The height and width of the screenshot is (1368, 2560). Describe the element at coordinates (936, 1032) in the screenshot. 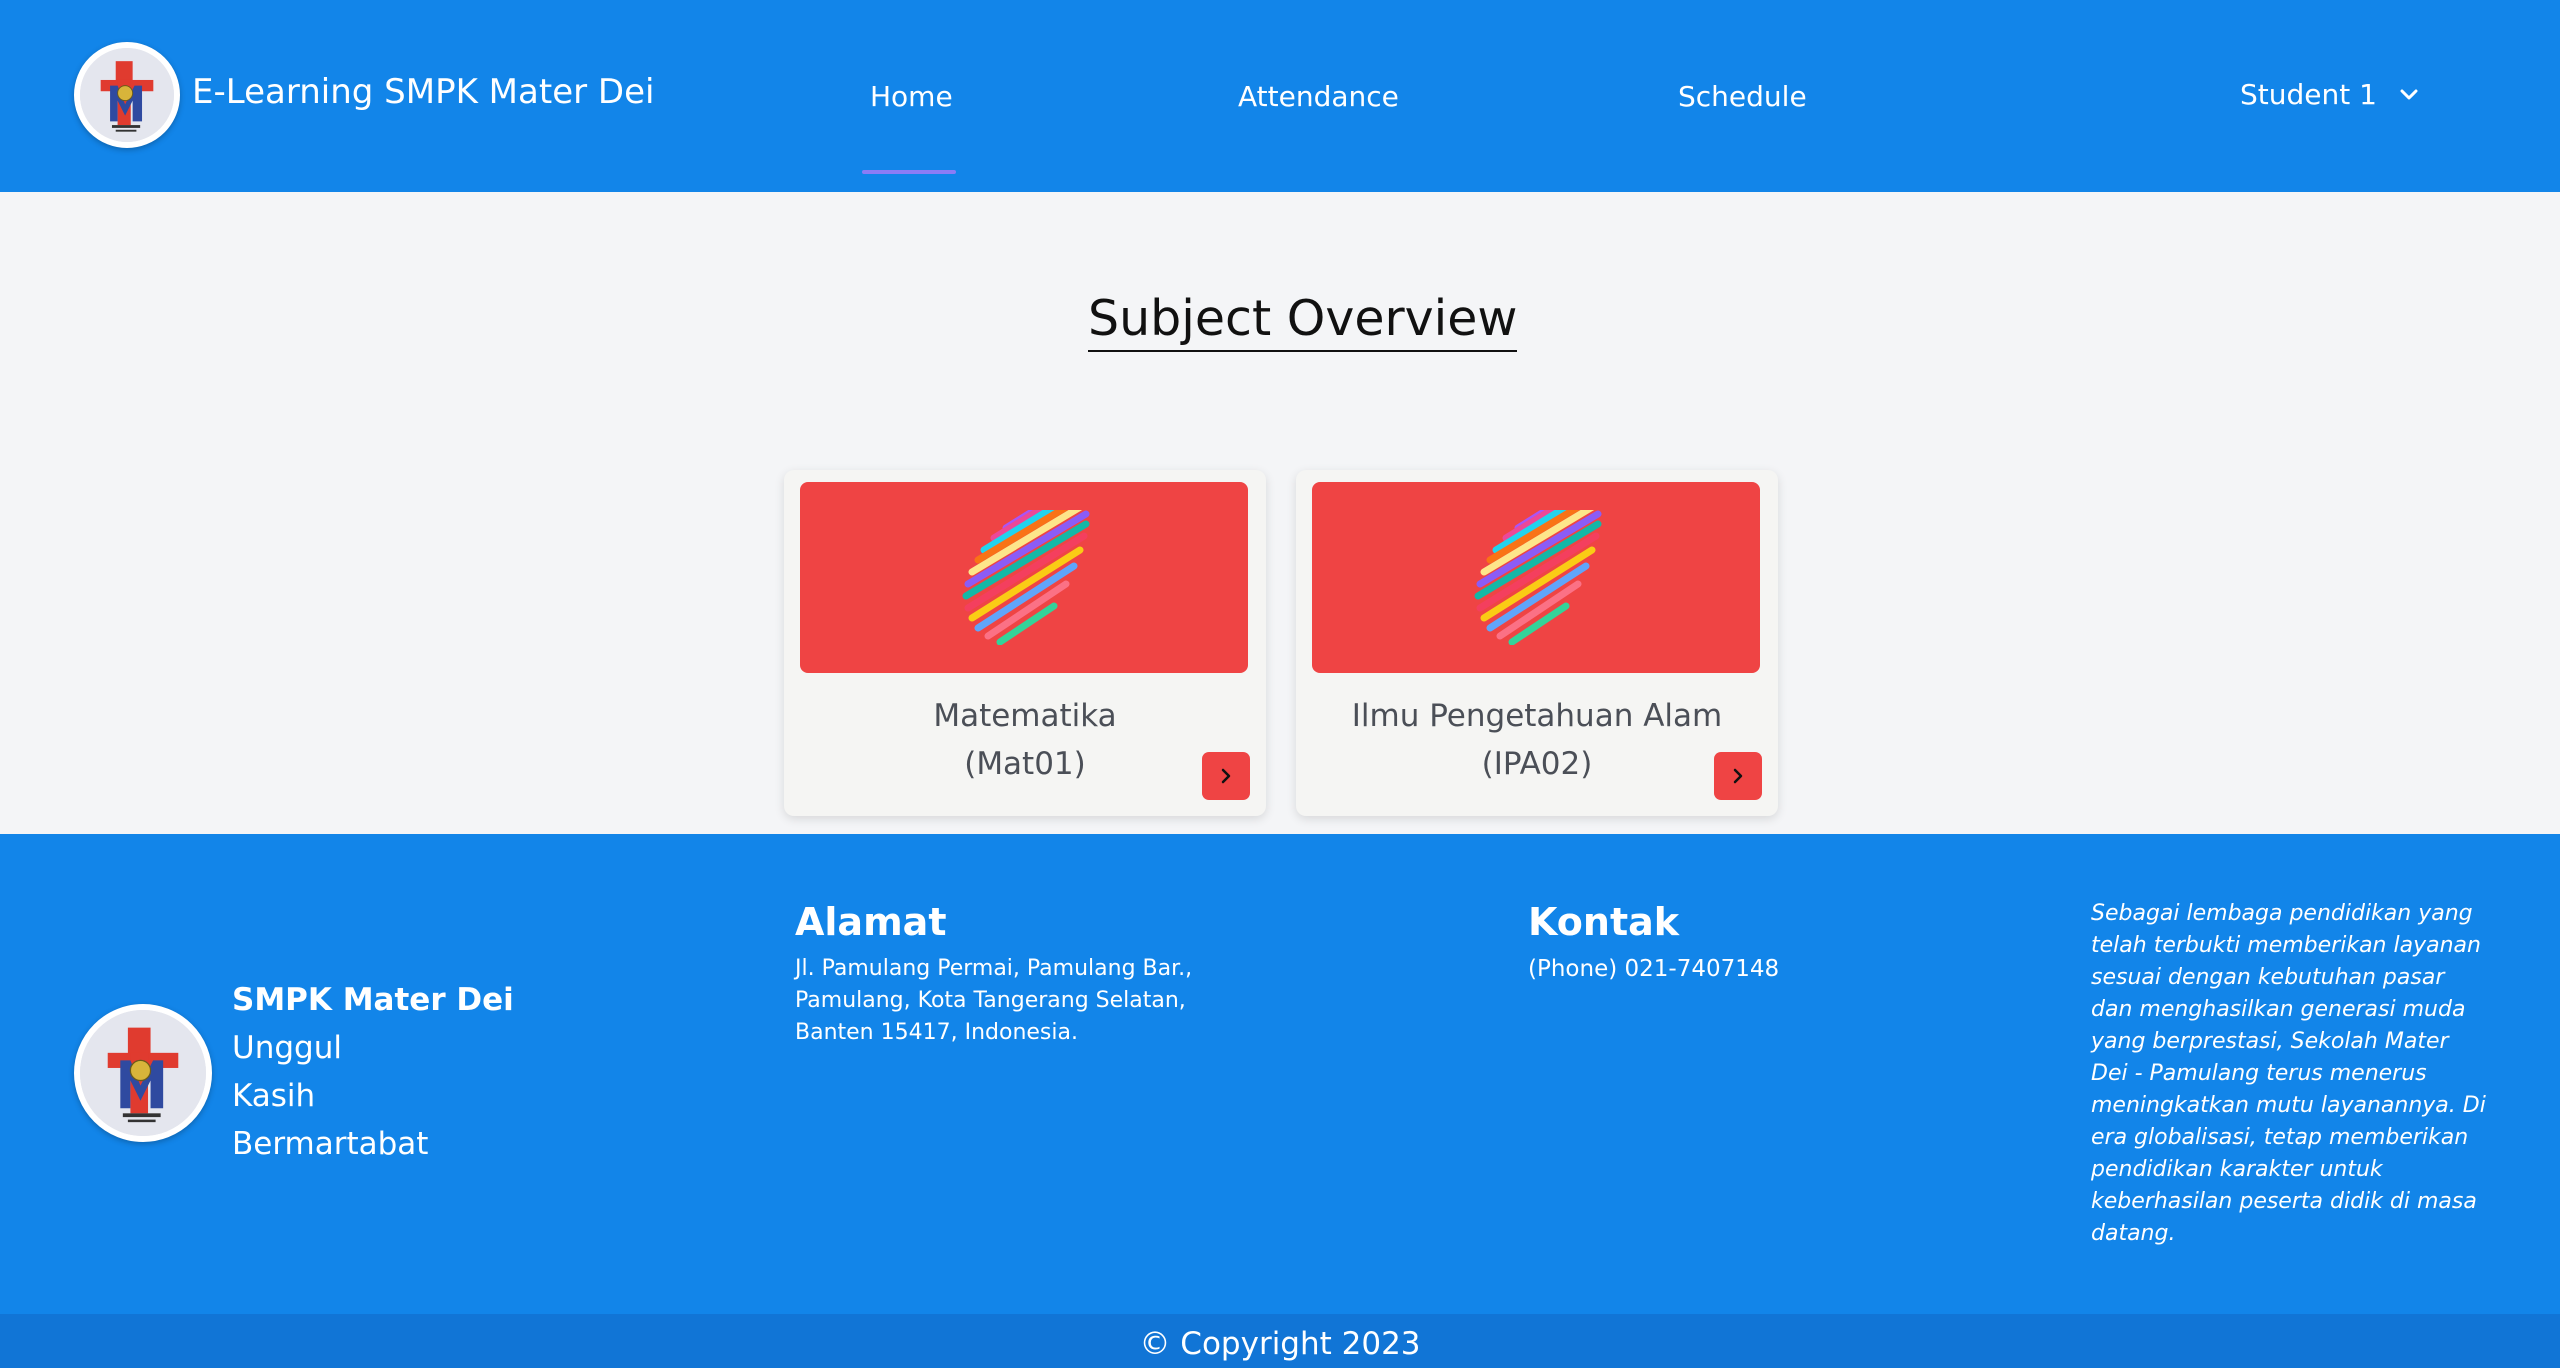

I see `address-line: Banten 15417, Indonesia.` at that location.